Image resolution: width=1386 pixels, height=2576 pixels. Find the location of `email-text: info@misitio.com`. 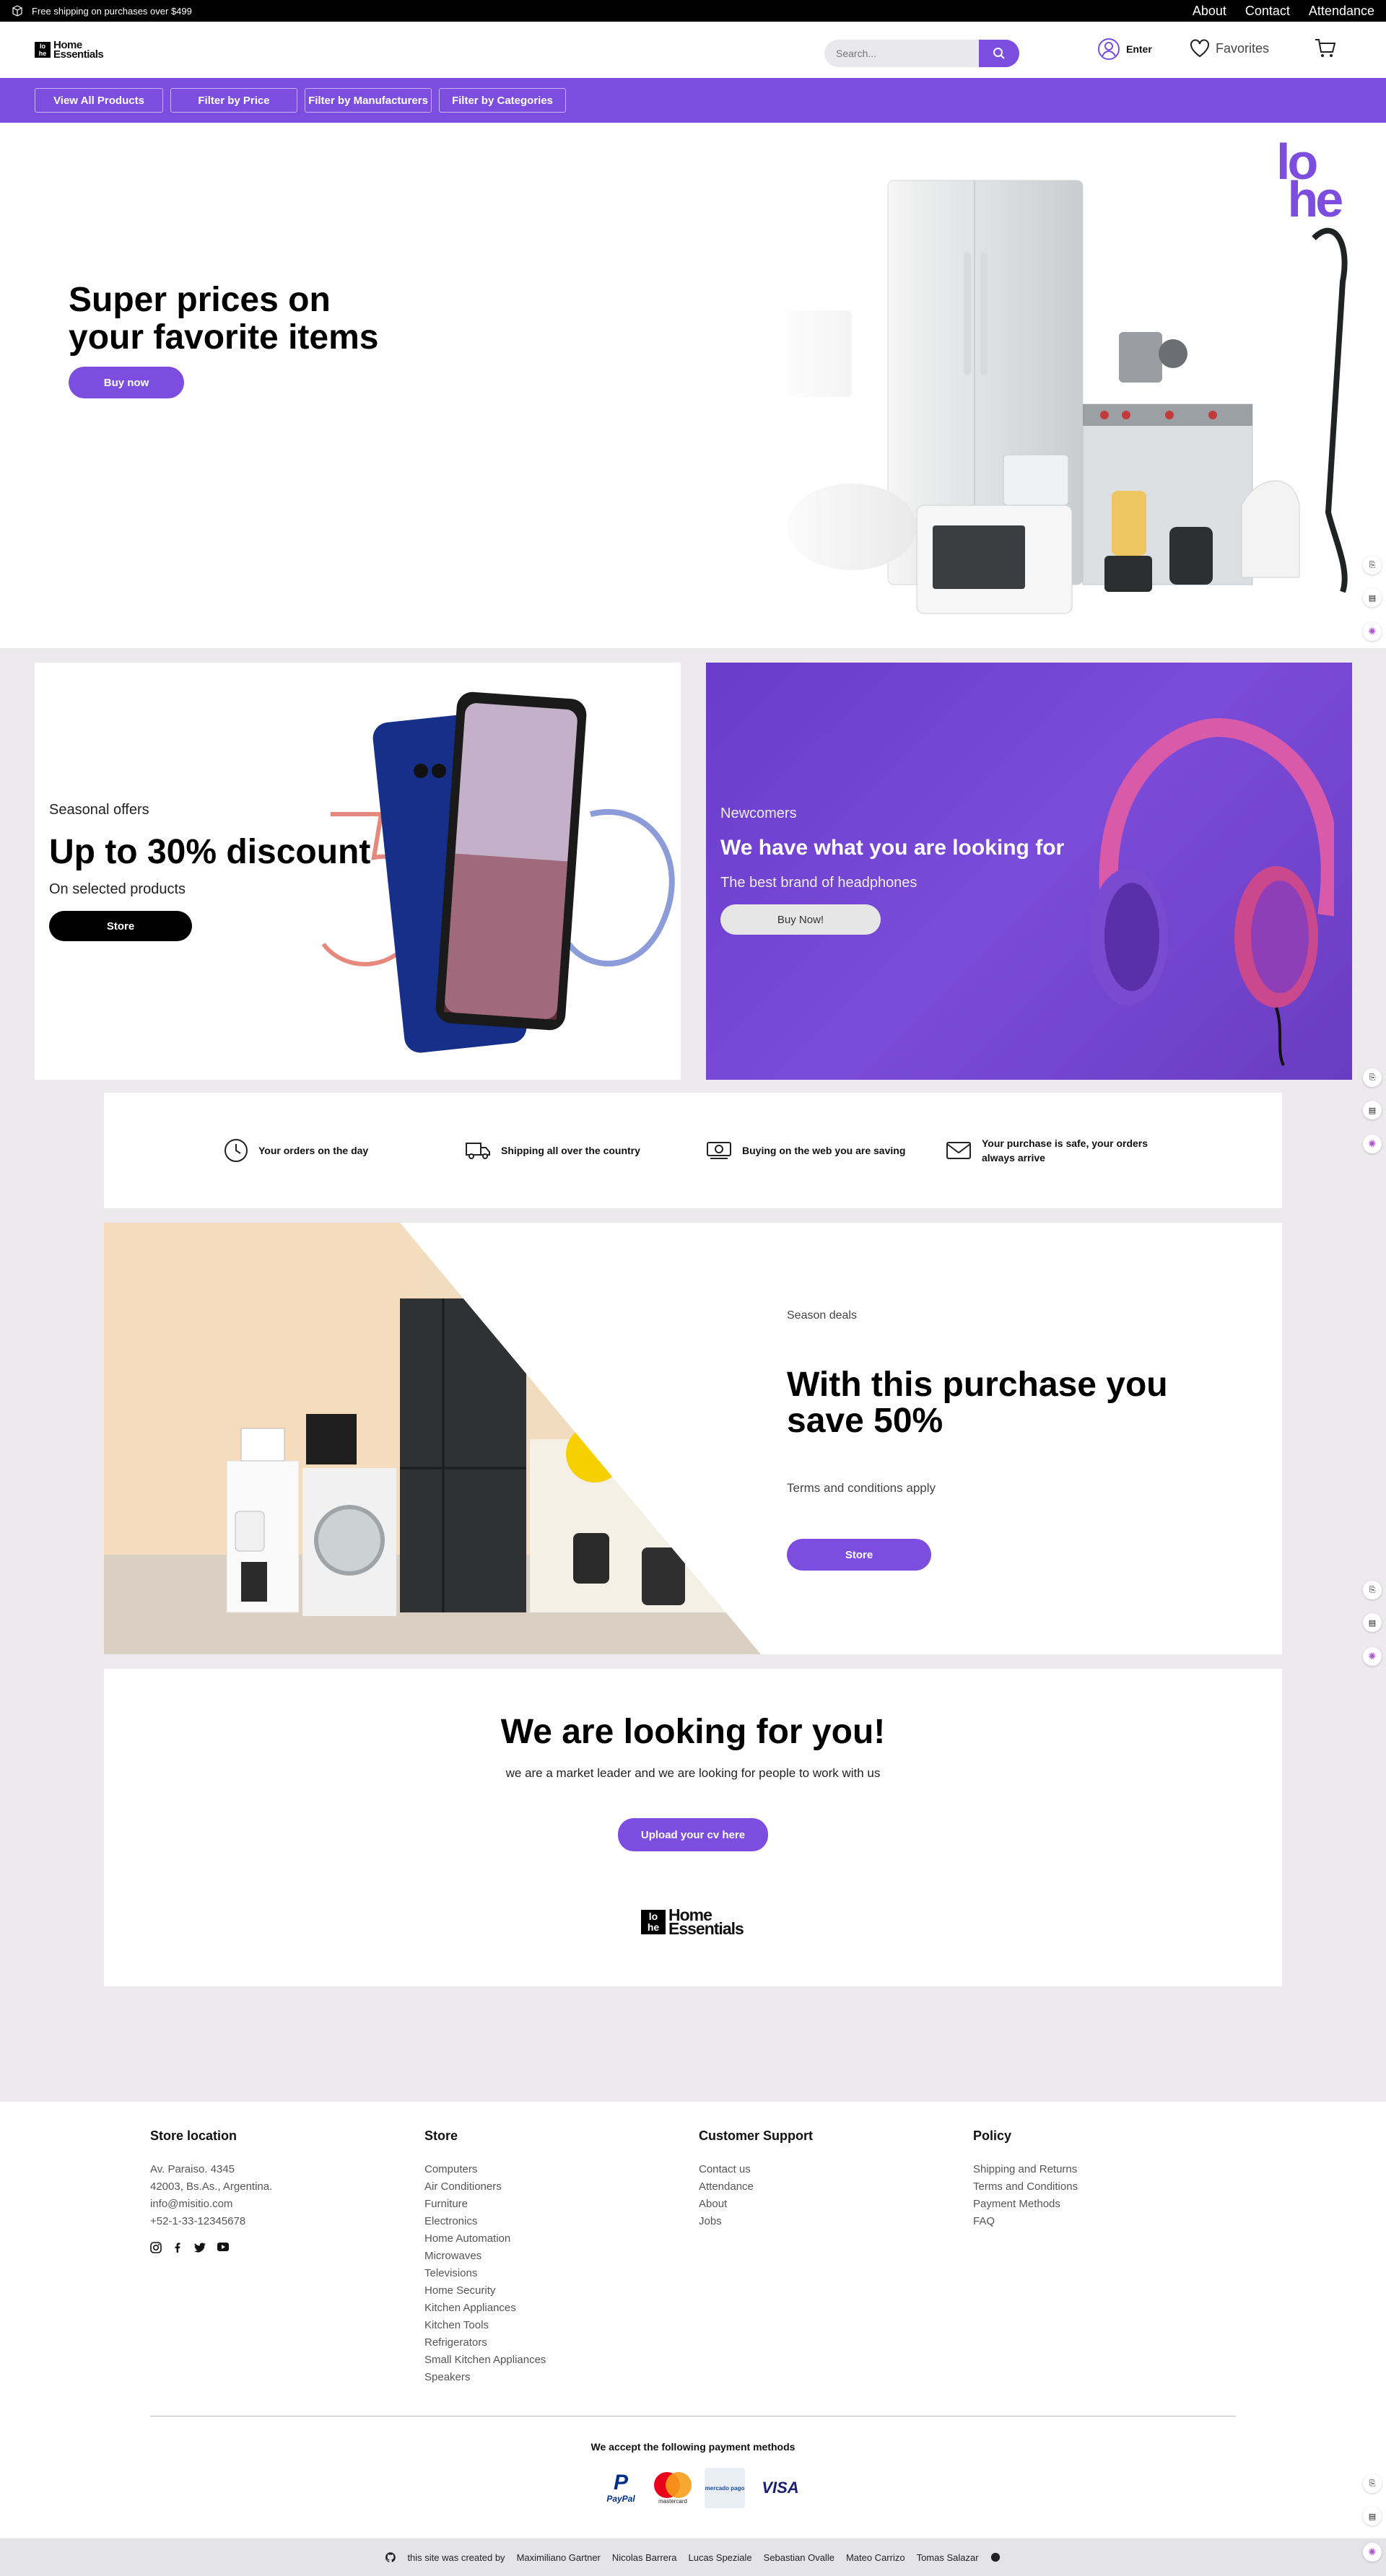

email-text: info@misitio.com is located at coordinates (211, 2204).